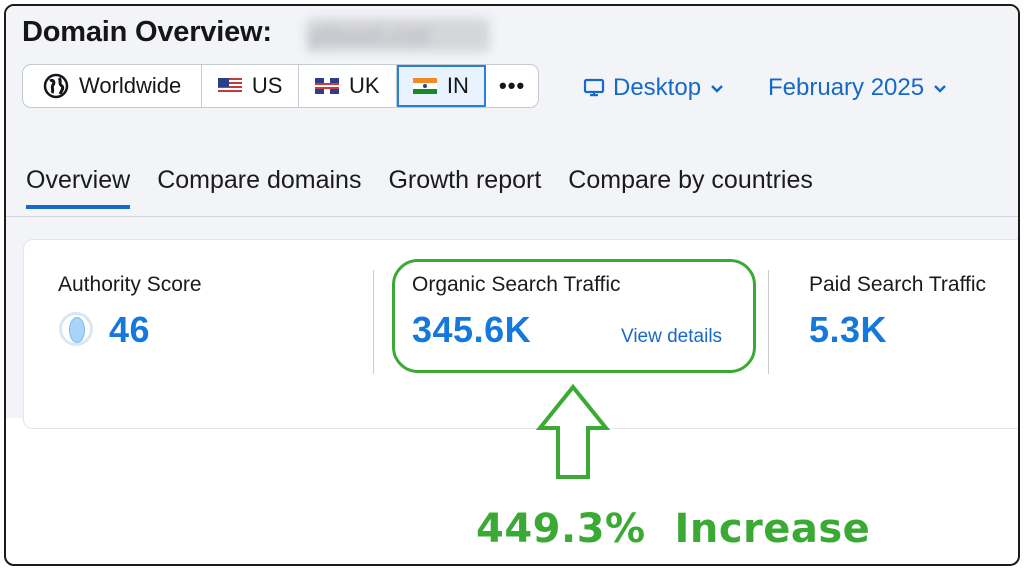 This screenshot has height=570, width=1024. I want to click on more-dots-icon: •••, so click(512, 85).